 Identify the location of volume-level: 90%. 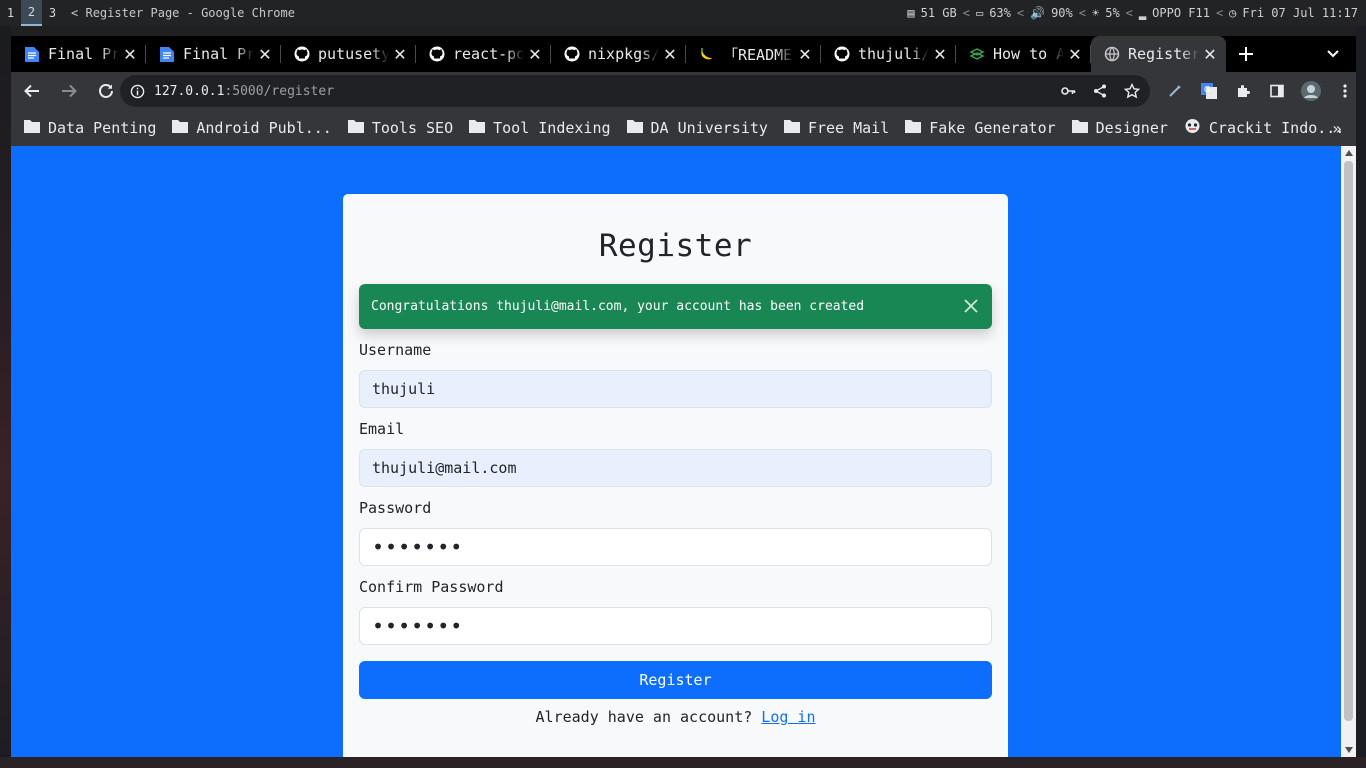
(1062, 13).